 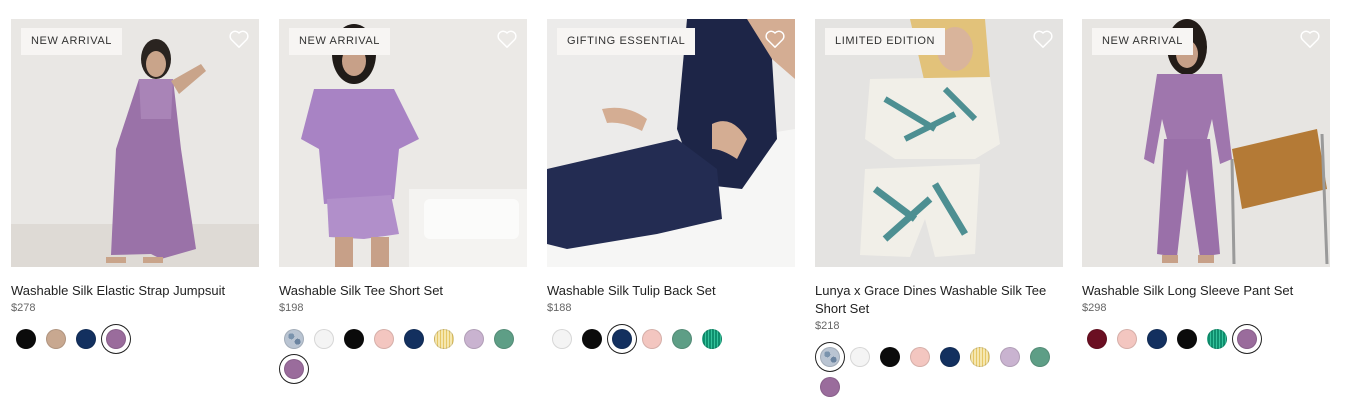 What do you see at coordinates (23, 308) in the screenshot?
I see `product-price: $278` at bounding box center [23, 308].